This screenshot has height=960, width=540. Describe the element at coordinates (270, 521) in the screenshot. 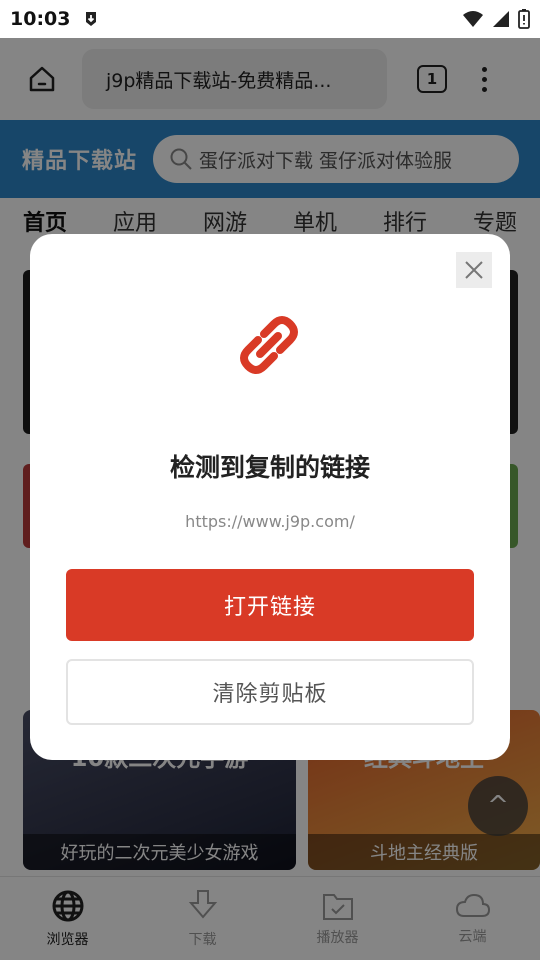

I see `copied-url: https://www.j9p.com/` at that location.